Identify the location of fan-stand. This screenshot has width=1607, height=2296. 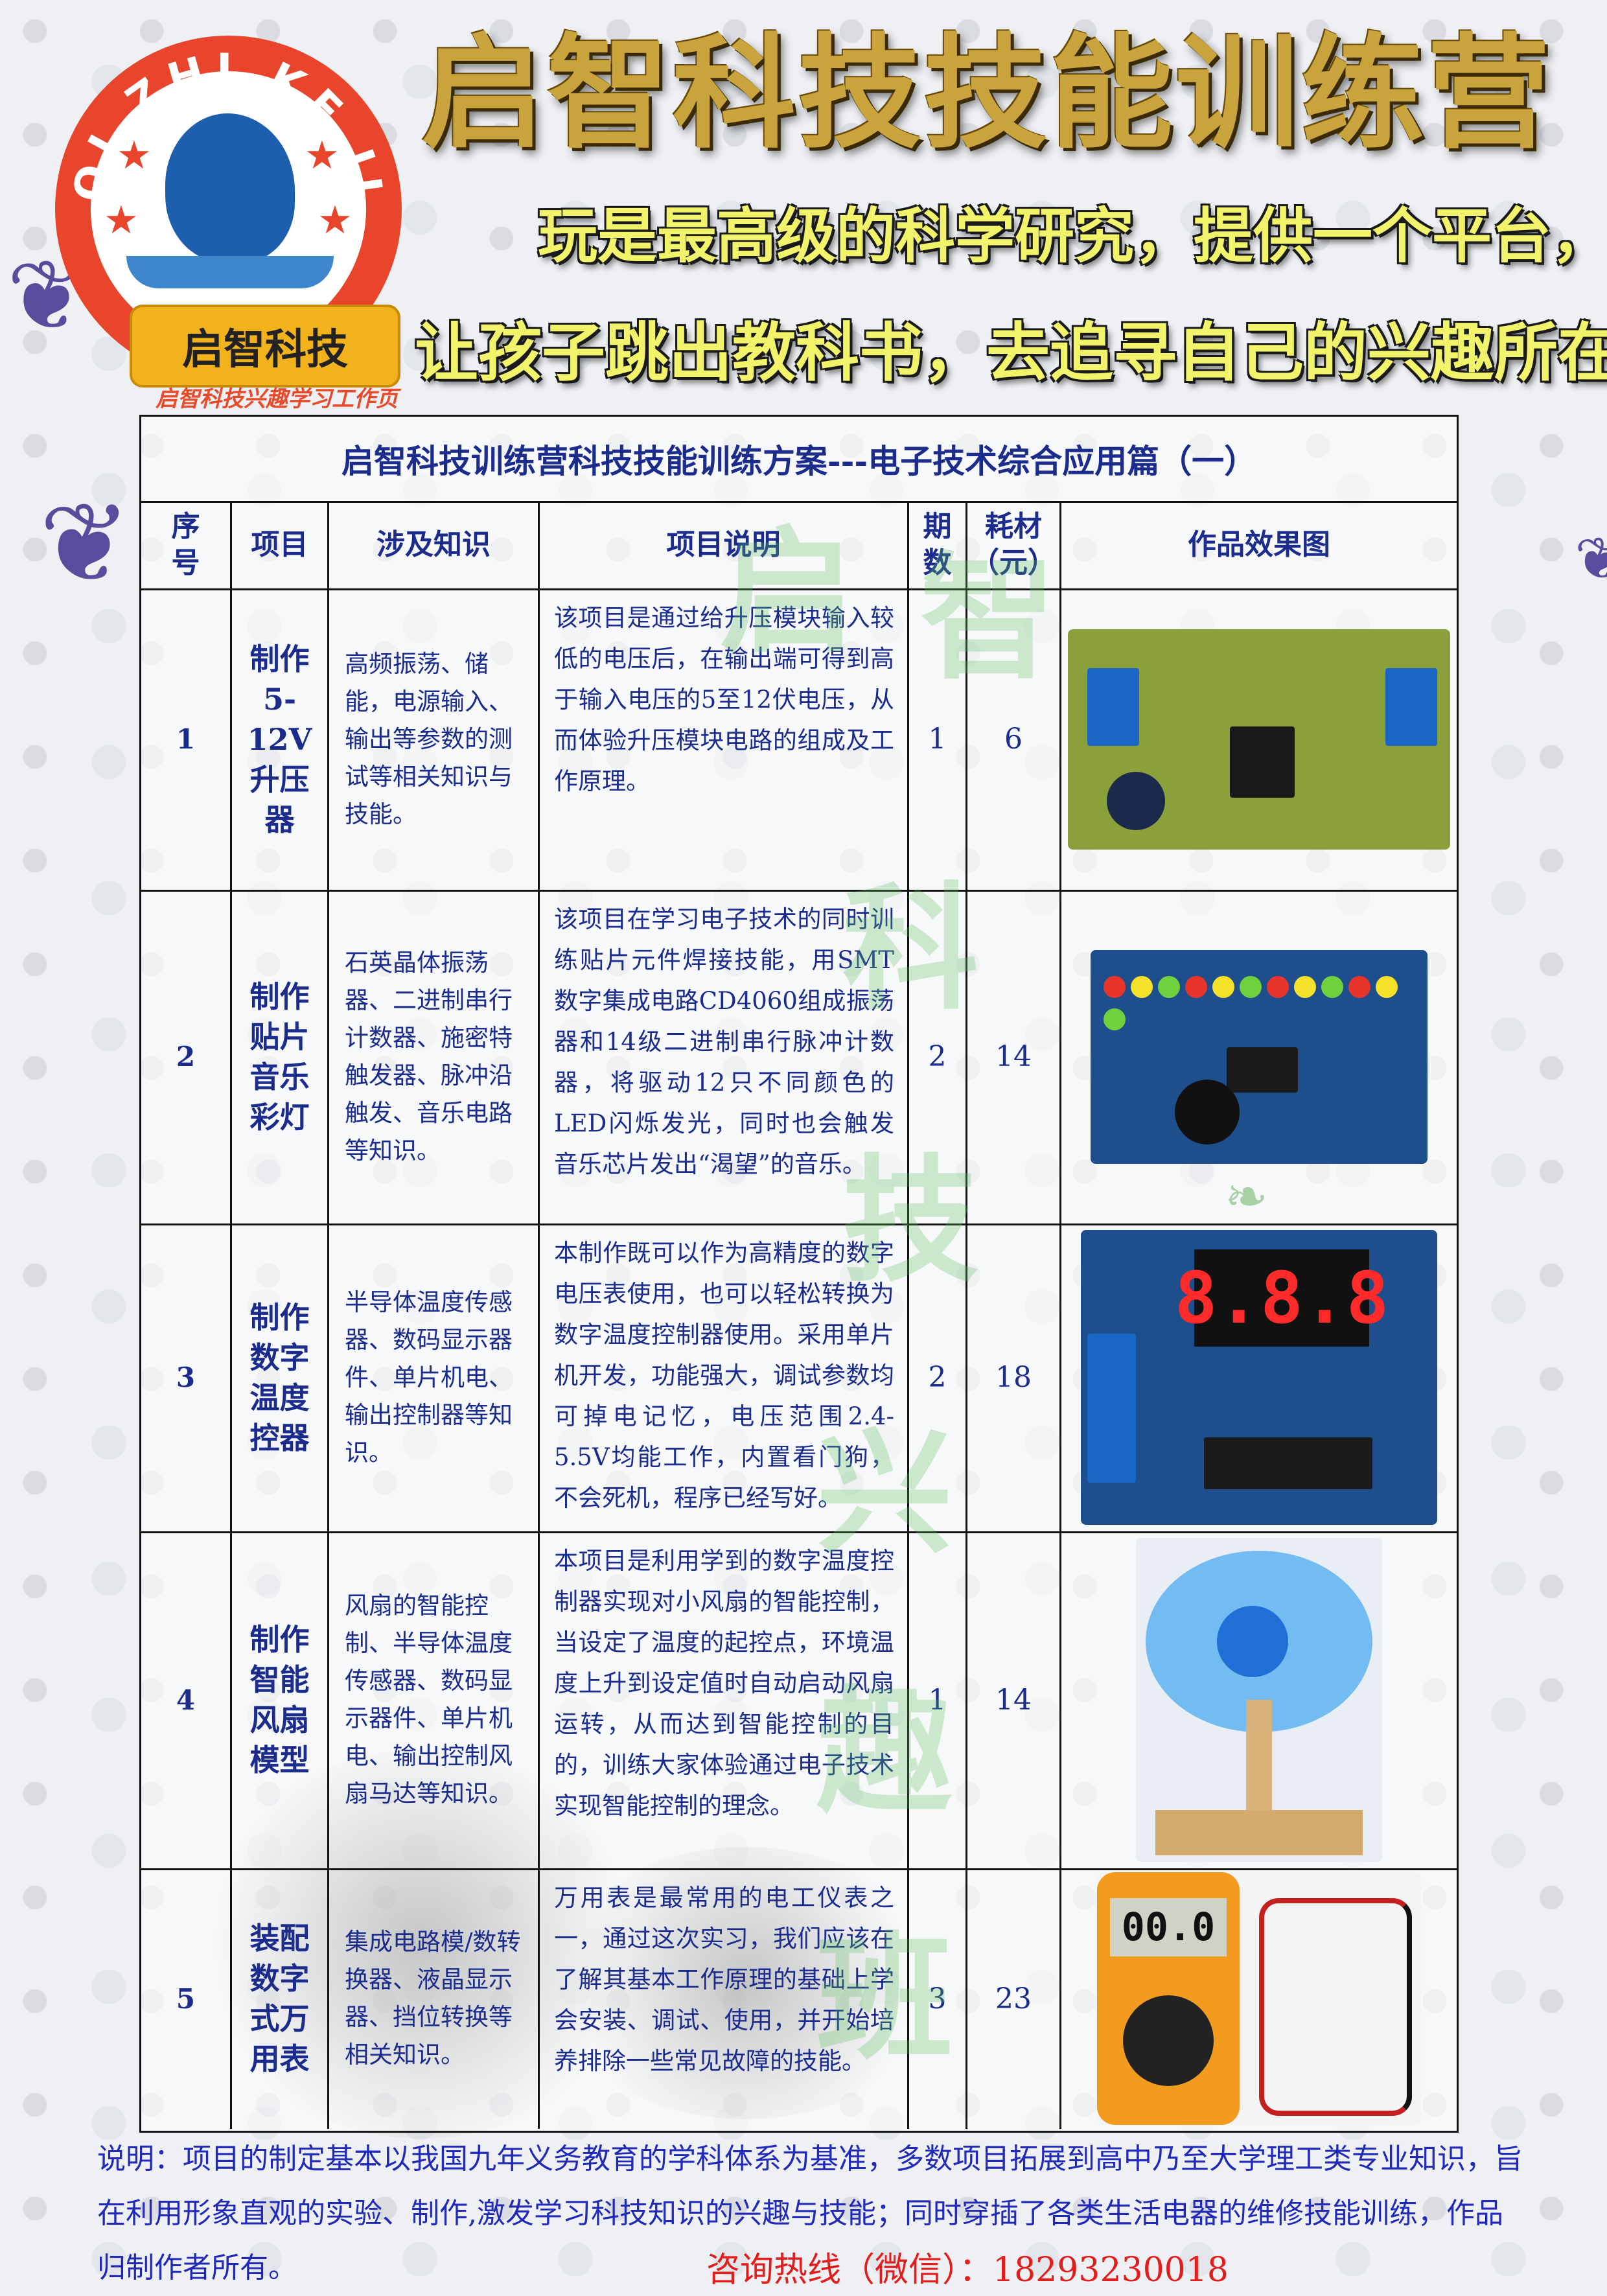
(1259, 1761).